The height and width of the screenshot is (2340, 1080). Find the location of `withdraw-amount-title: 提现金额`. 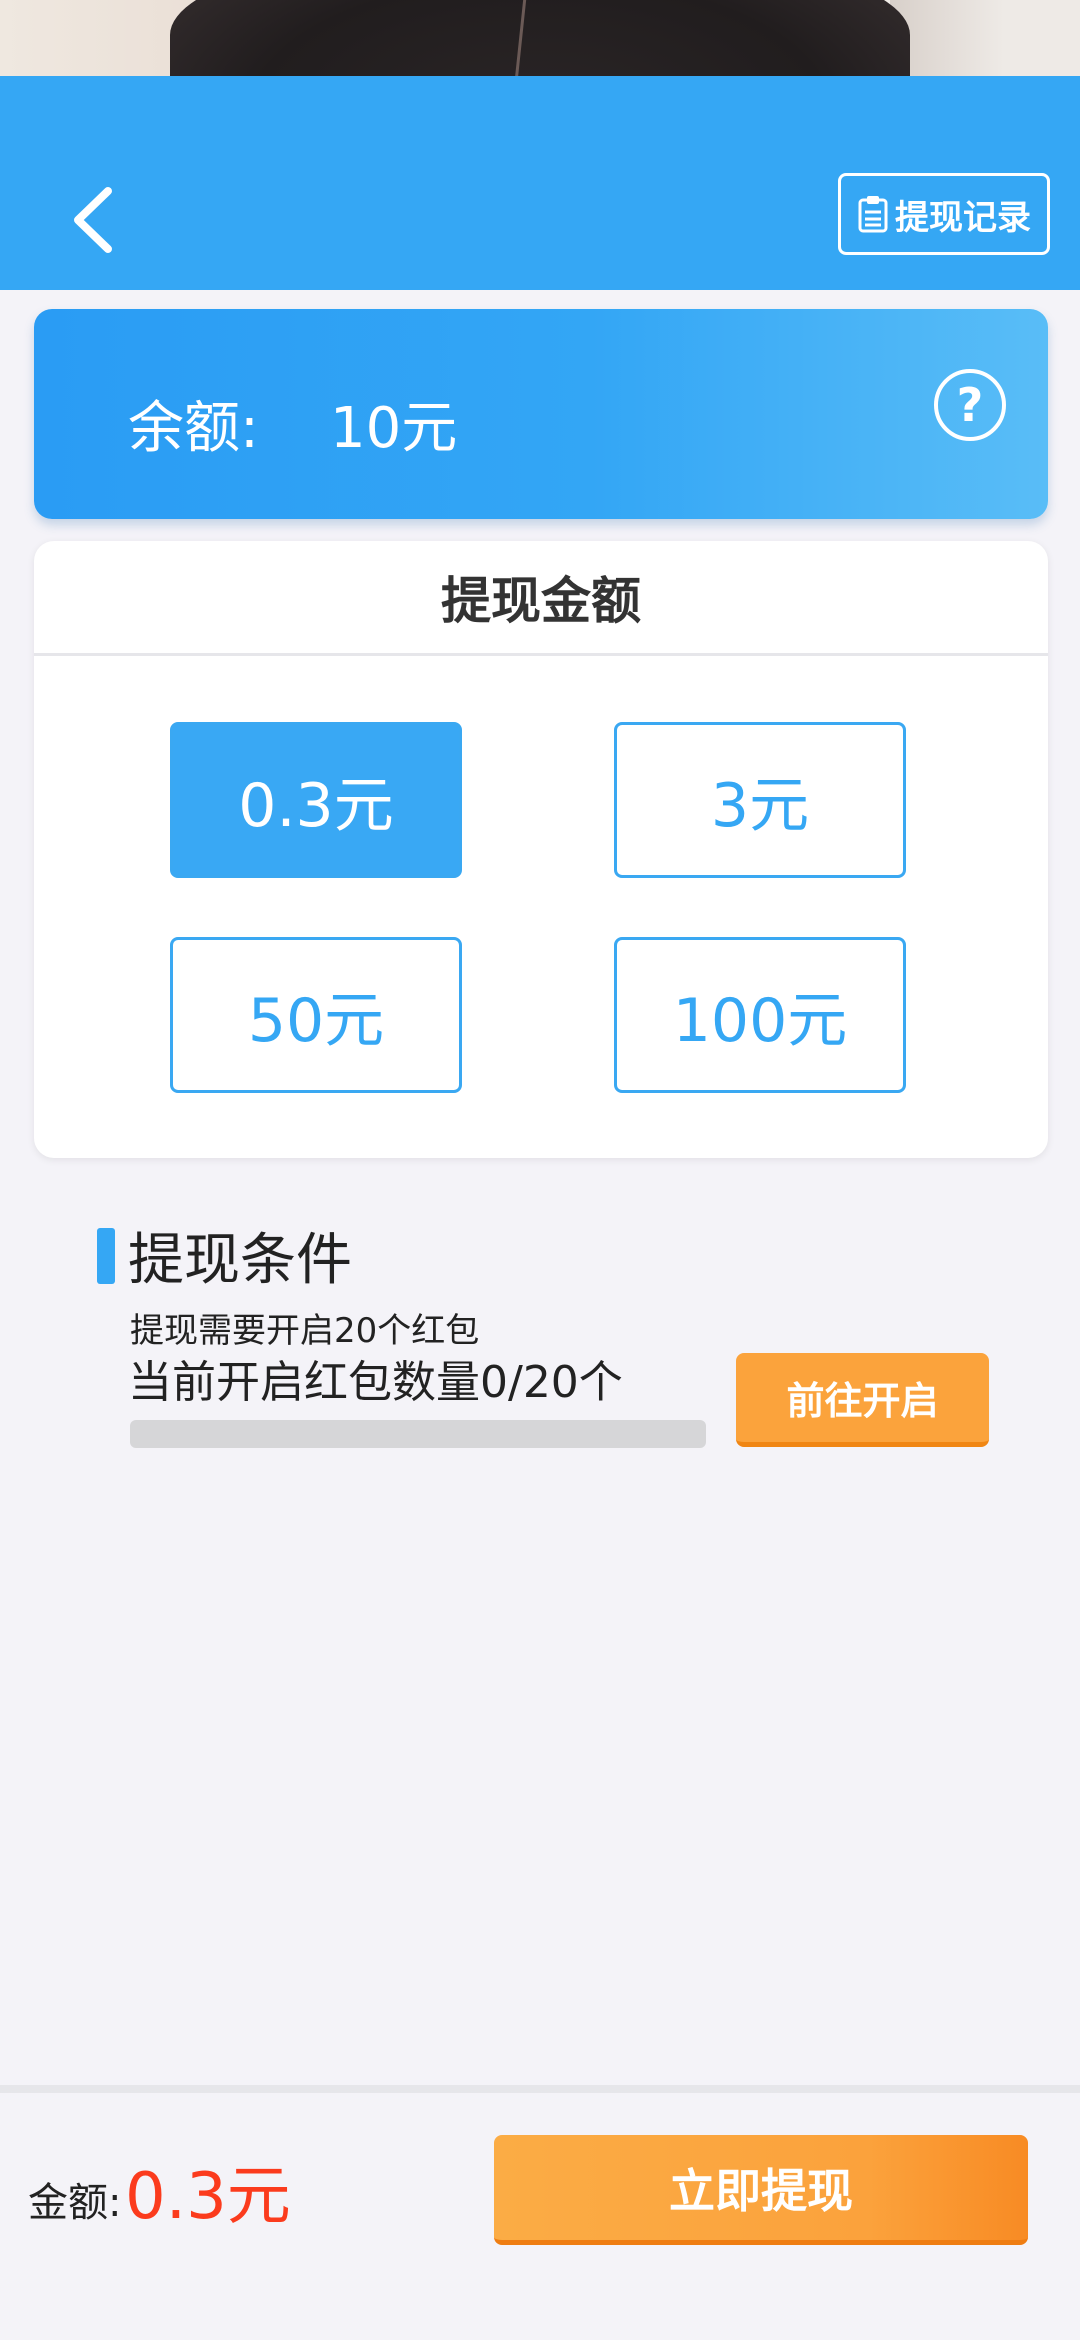

withdraw-amount-title: 提现金额 is located at coordinates (541, 601).